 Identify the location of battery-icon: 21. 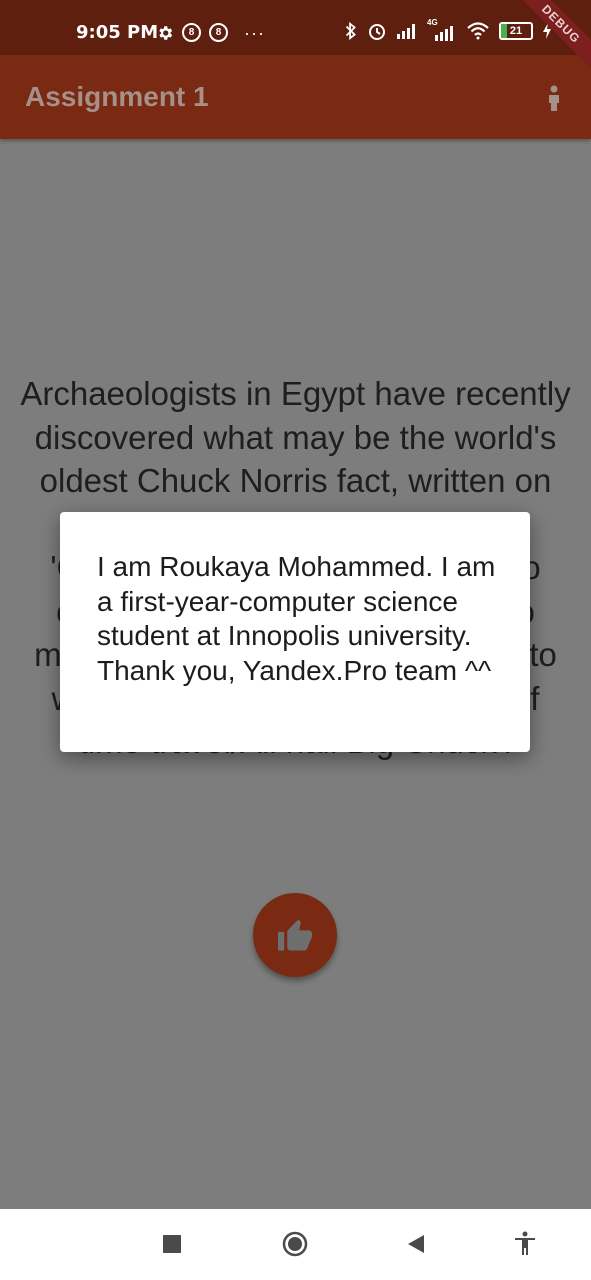
(516, 31).